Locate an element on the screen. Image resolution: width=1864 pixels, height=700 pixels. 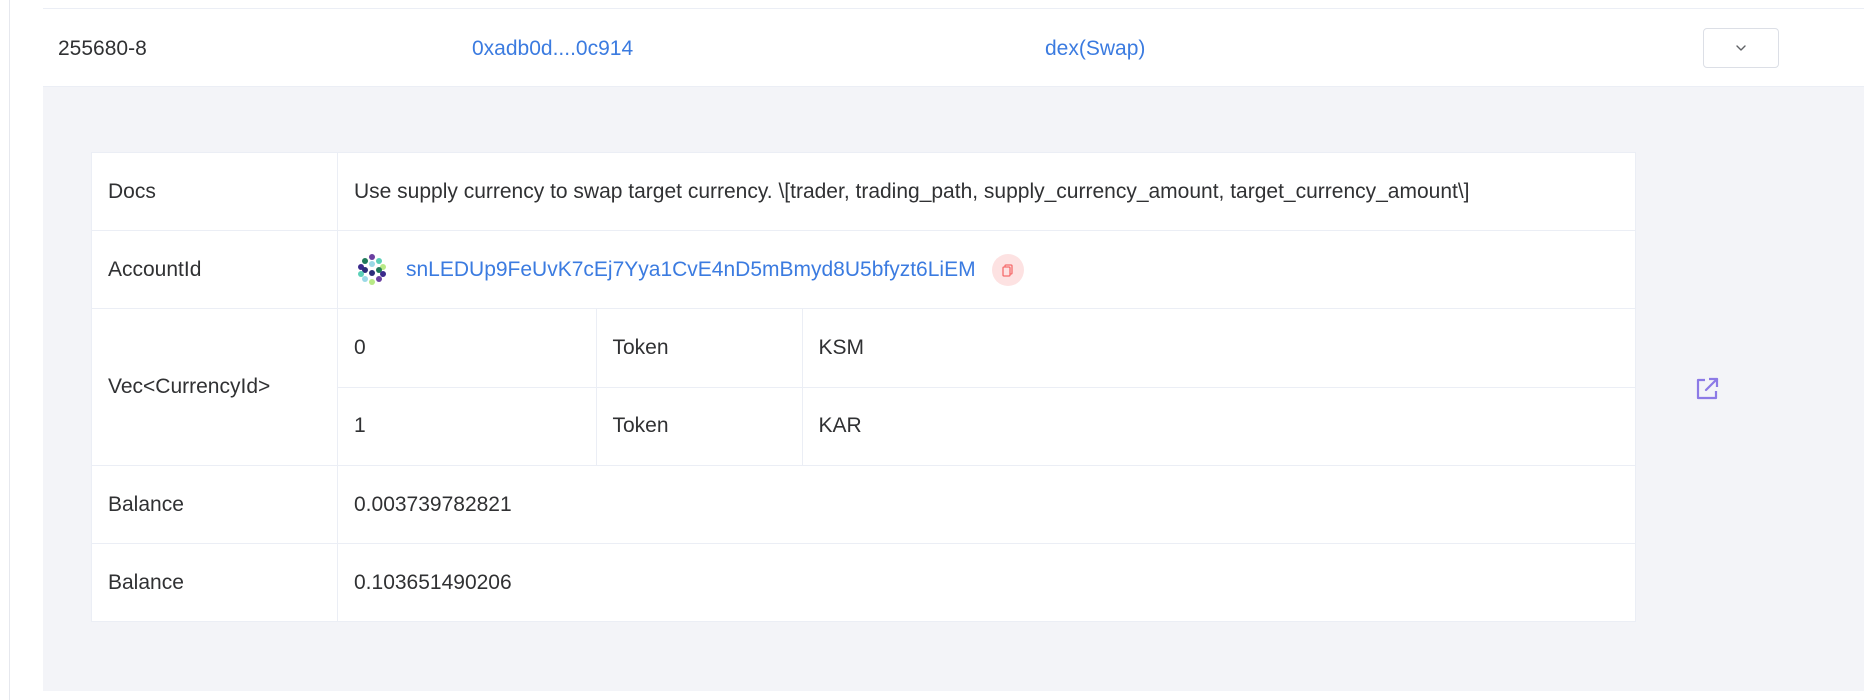
vec-item-row: 1 Token KAR is located at coordinates (986, 426).